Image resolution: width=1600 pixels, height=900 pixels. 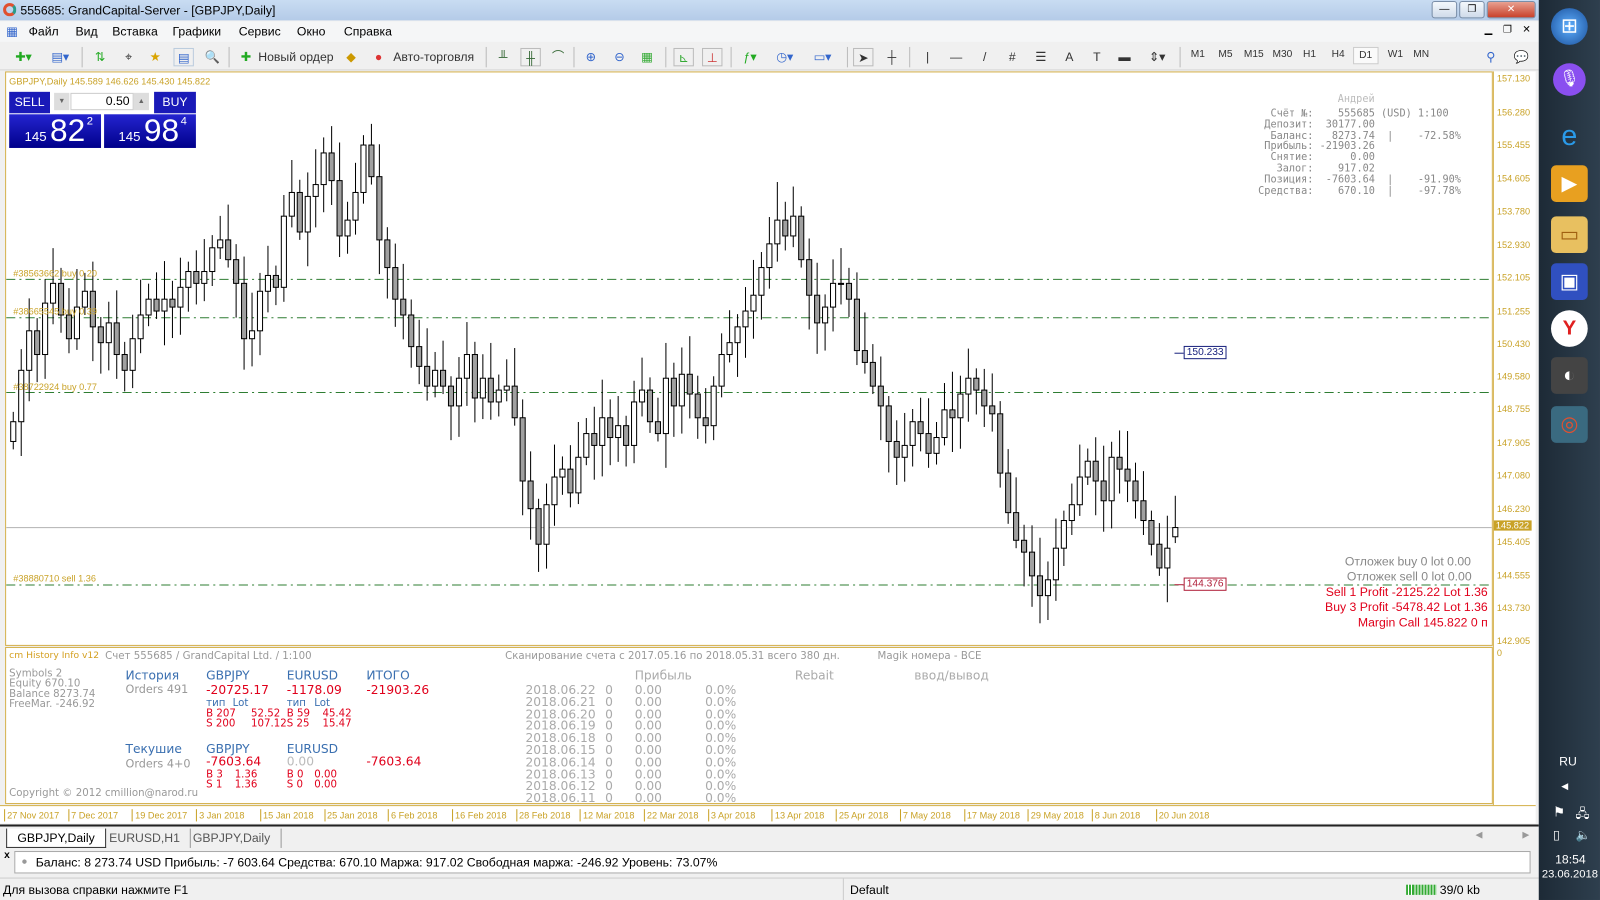 I want to click on scroll-tabs-right-icon: ▶, so click(x=1525, y=835).